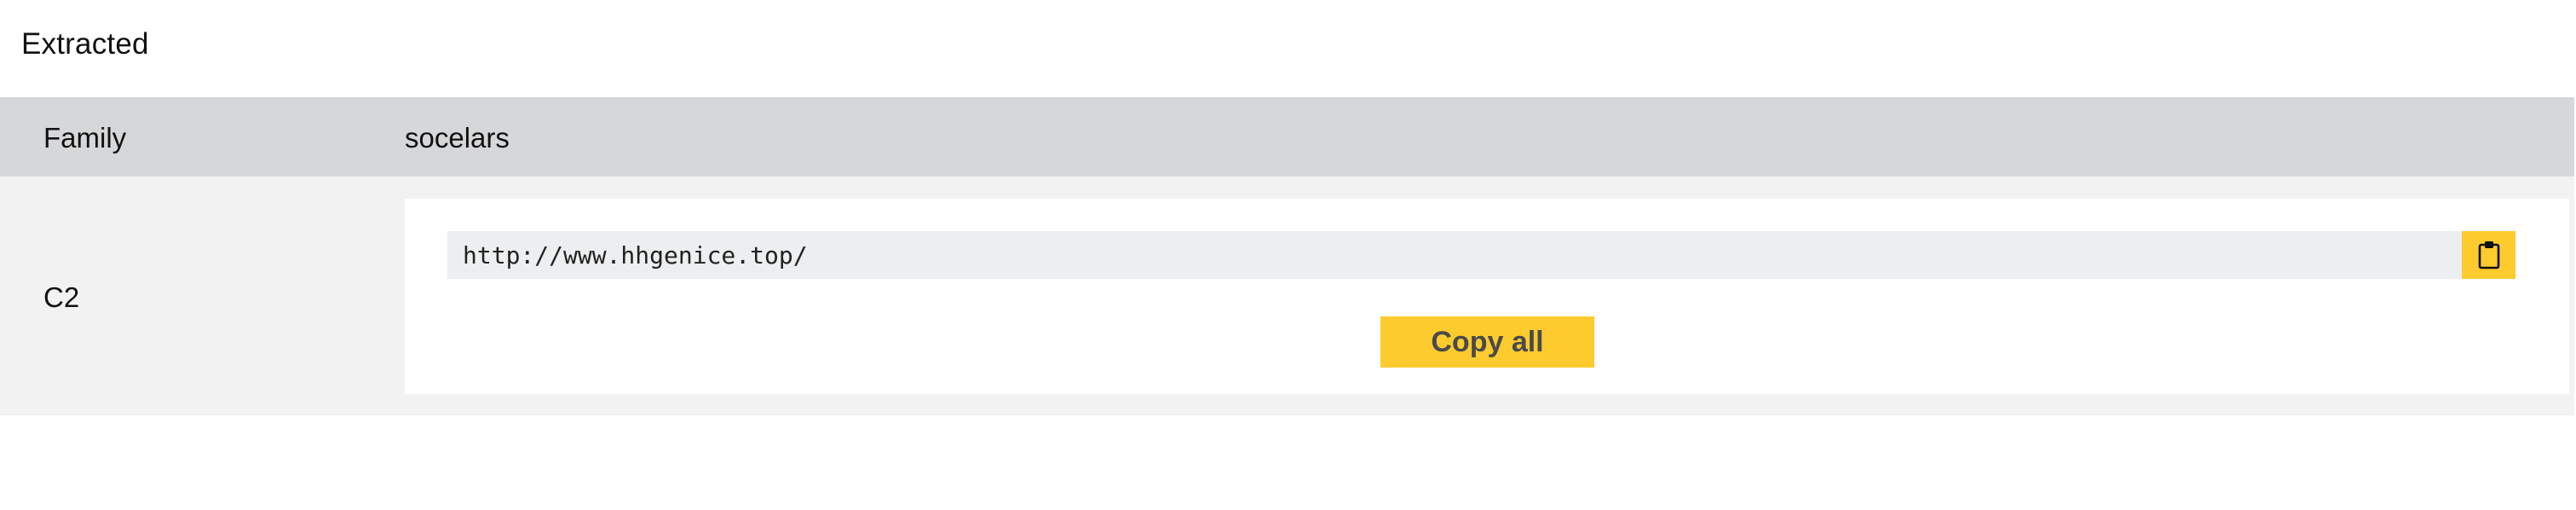 Image resolution: width=2576 pixels, height=510 pixels. What do you see at coordinates (85, 138) in the screenshot?
I see `family-label: Family` at bounding box center [85, 138].